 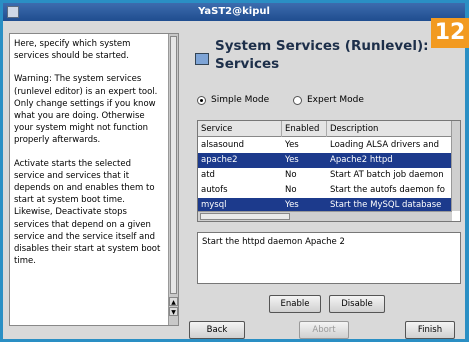 What do you see at coordinates (325, 145) in the screenshot?
I see `table-row: alsasound Yes Loading ALSA drivers and` at bounding box center [325, 145].